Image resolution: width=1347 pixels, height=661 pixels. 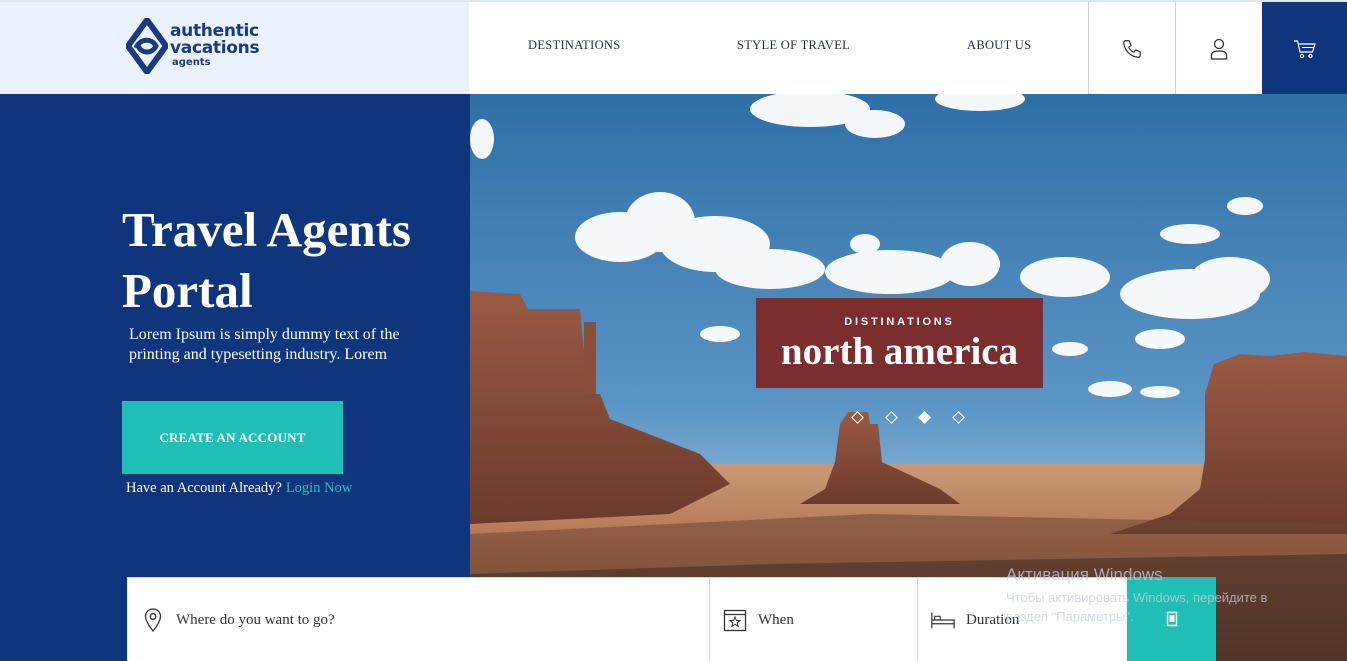 I want to click on slide-caption: DISTINATIONS north america, so click(x=899, y=343).